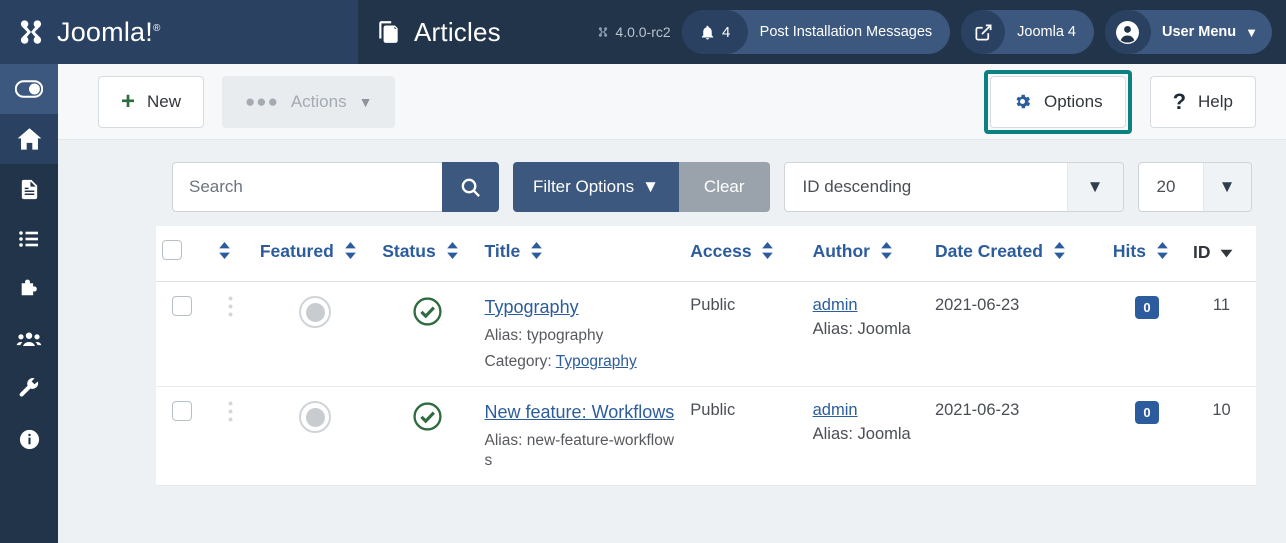  I want to click on info-icon, so click(29, 439).